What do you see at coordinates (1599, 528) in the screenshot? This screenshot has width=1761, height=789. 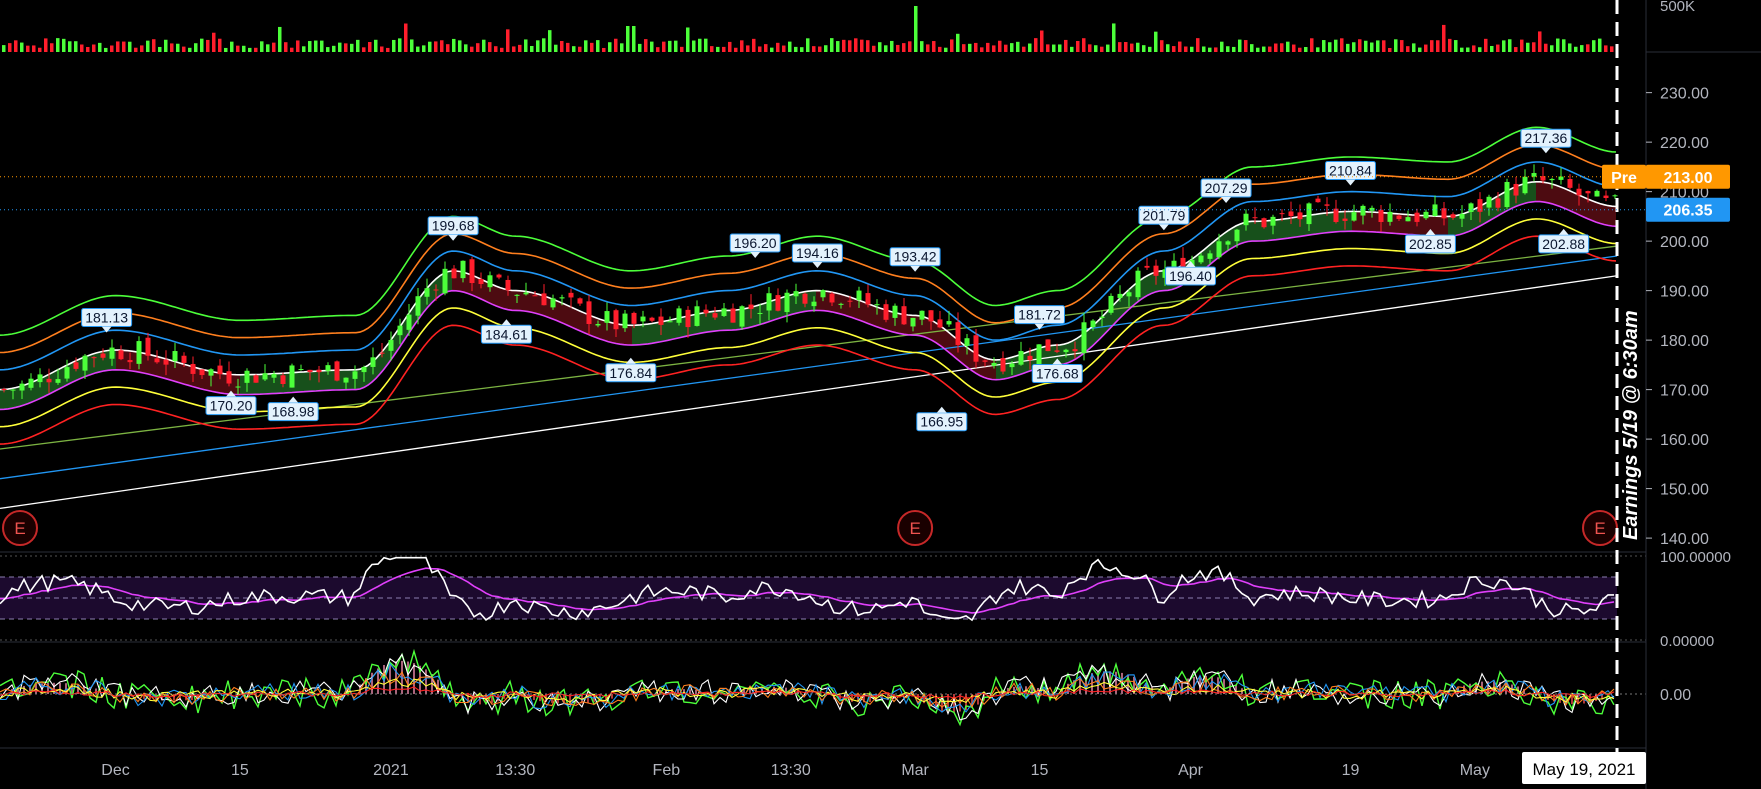 I see `earnings-marker-text: E` at bounding box center [1599, 528].